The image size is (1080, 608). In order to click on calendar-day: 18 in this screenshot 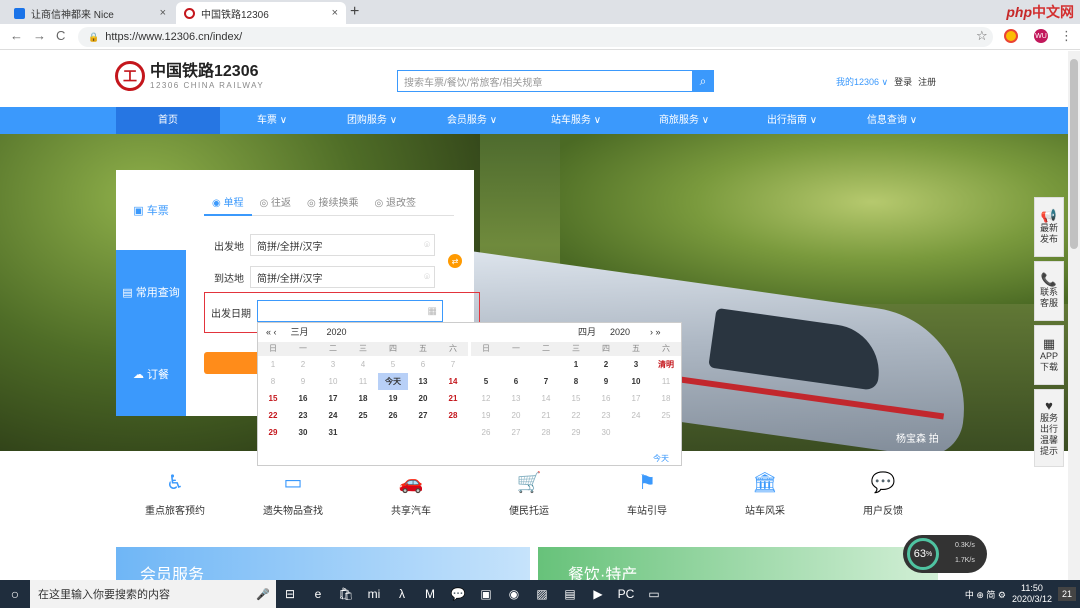, I will do `click(363, 398)`.